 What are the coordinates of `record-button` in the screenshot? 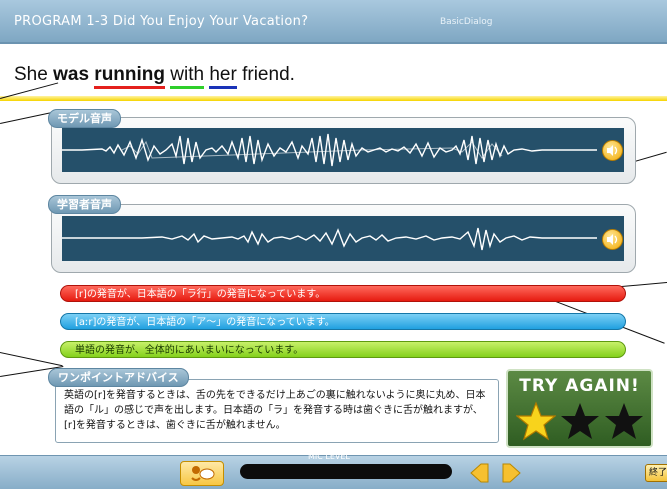 It's located at (202, 473).